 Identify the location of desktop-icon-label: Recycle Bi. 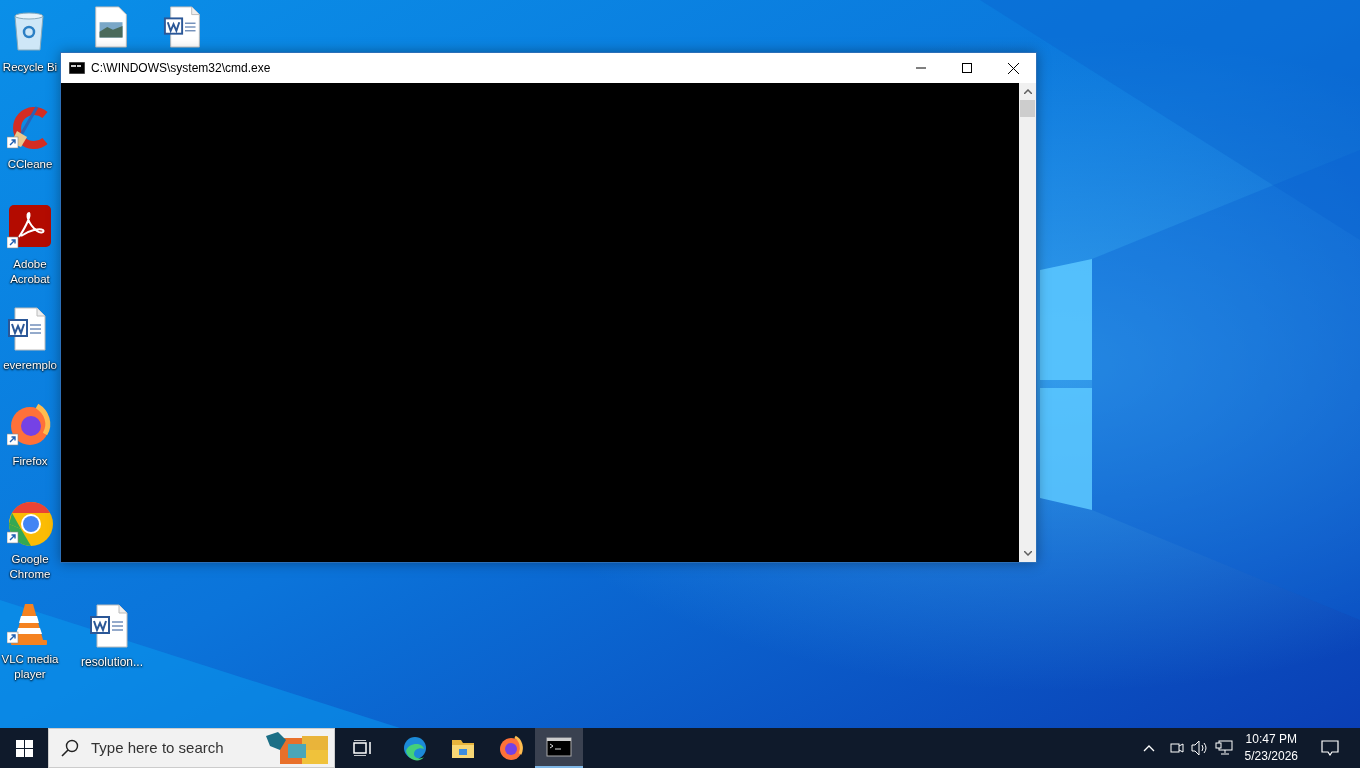
(30, 67).